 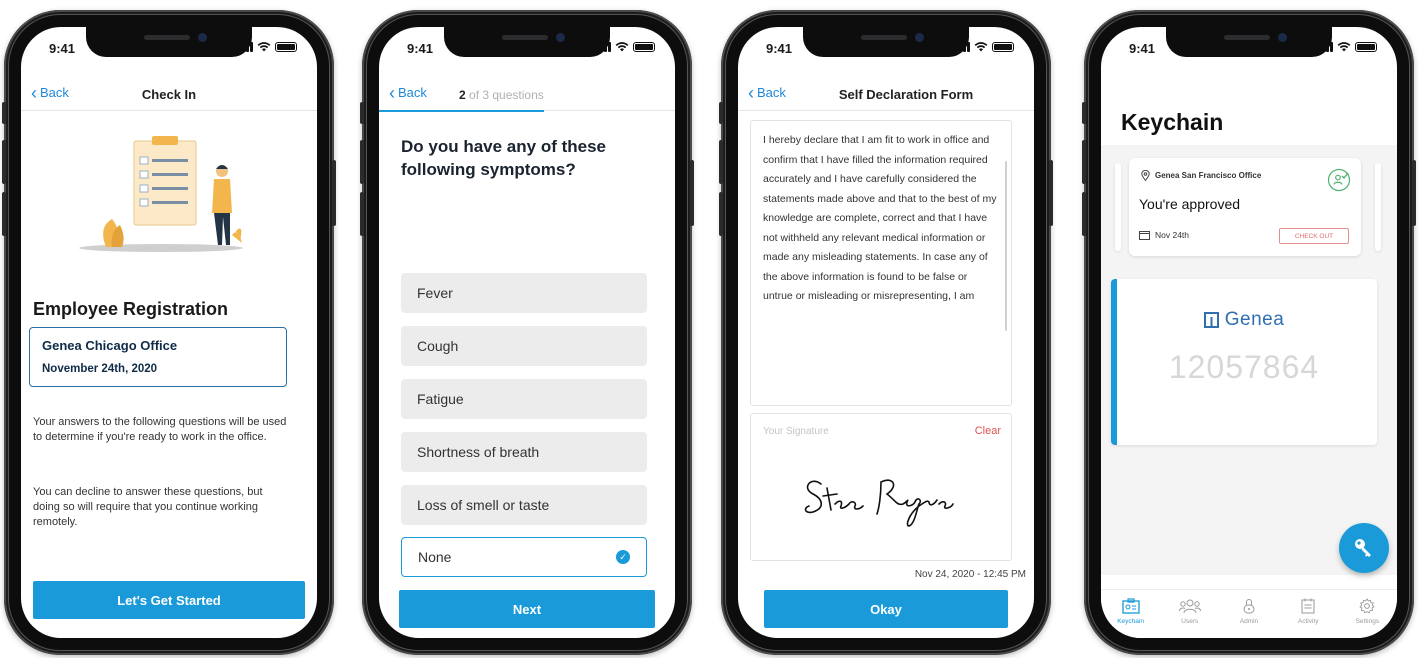 What do you see at coordinates (1144, 235) in the screenshot?
I see `calendar-icon` at bounding box center [1144, 235].